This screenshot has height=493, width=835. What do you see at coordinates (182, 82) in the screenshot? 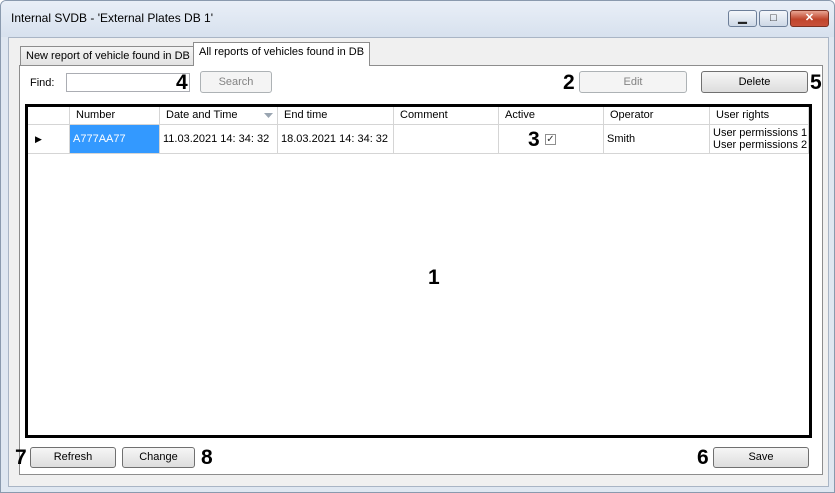
I see `callout-4: 4` at bounding box center [182, 82].